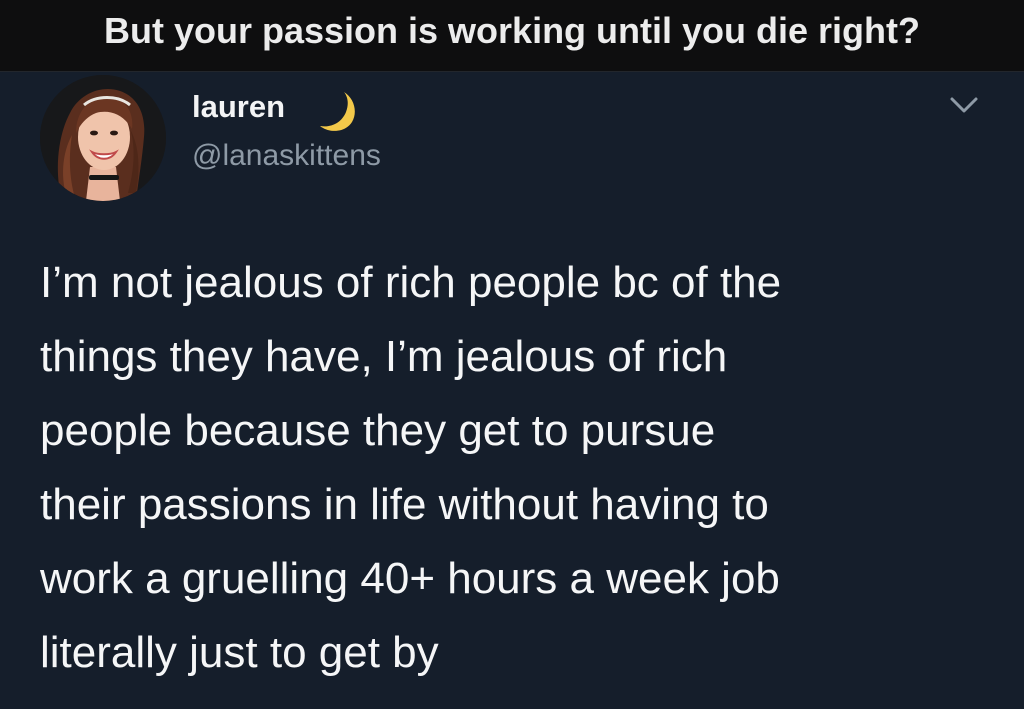 The image size is (1024, 709). I want to click on user-handle: @lanaskittens, so click(286, 156).